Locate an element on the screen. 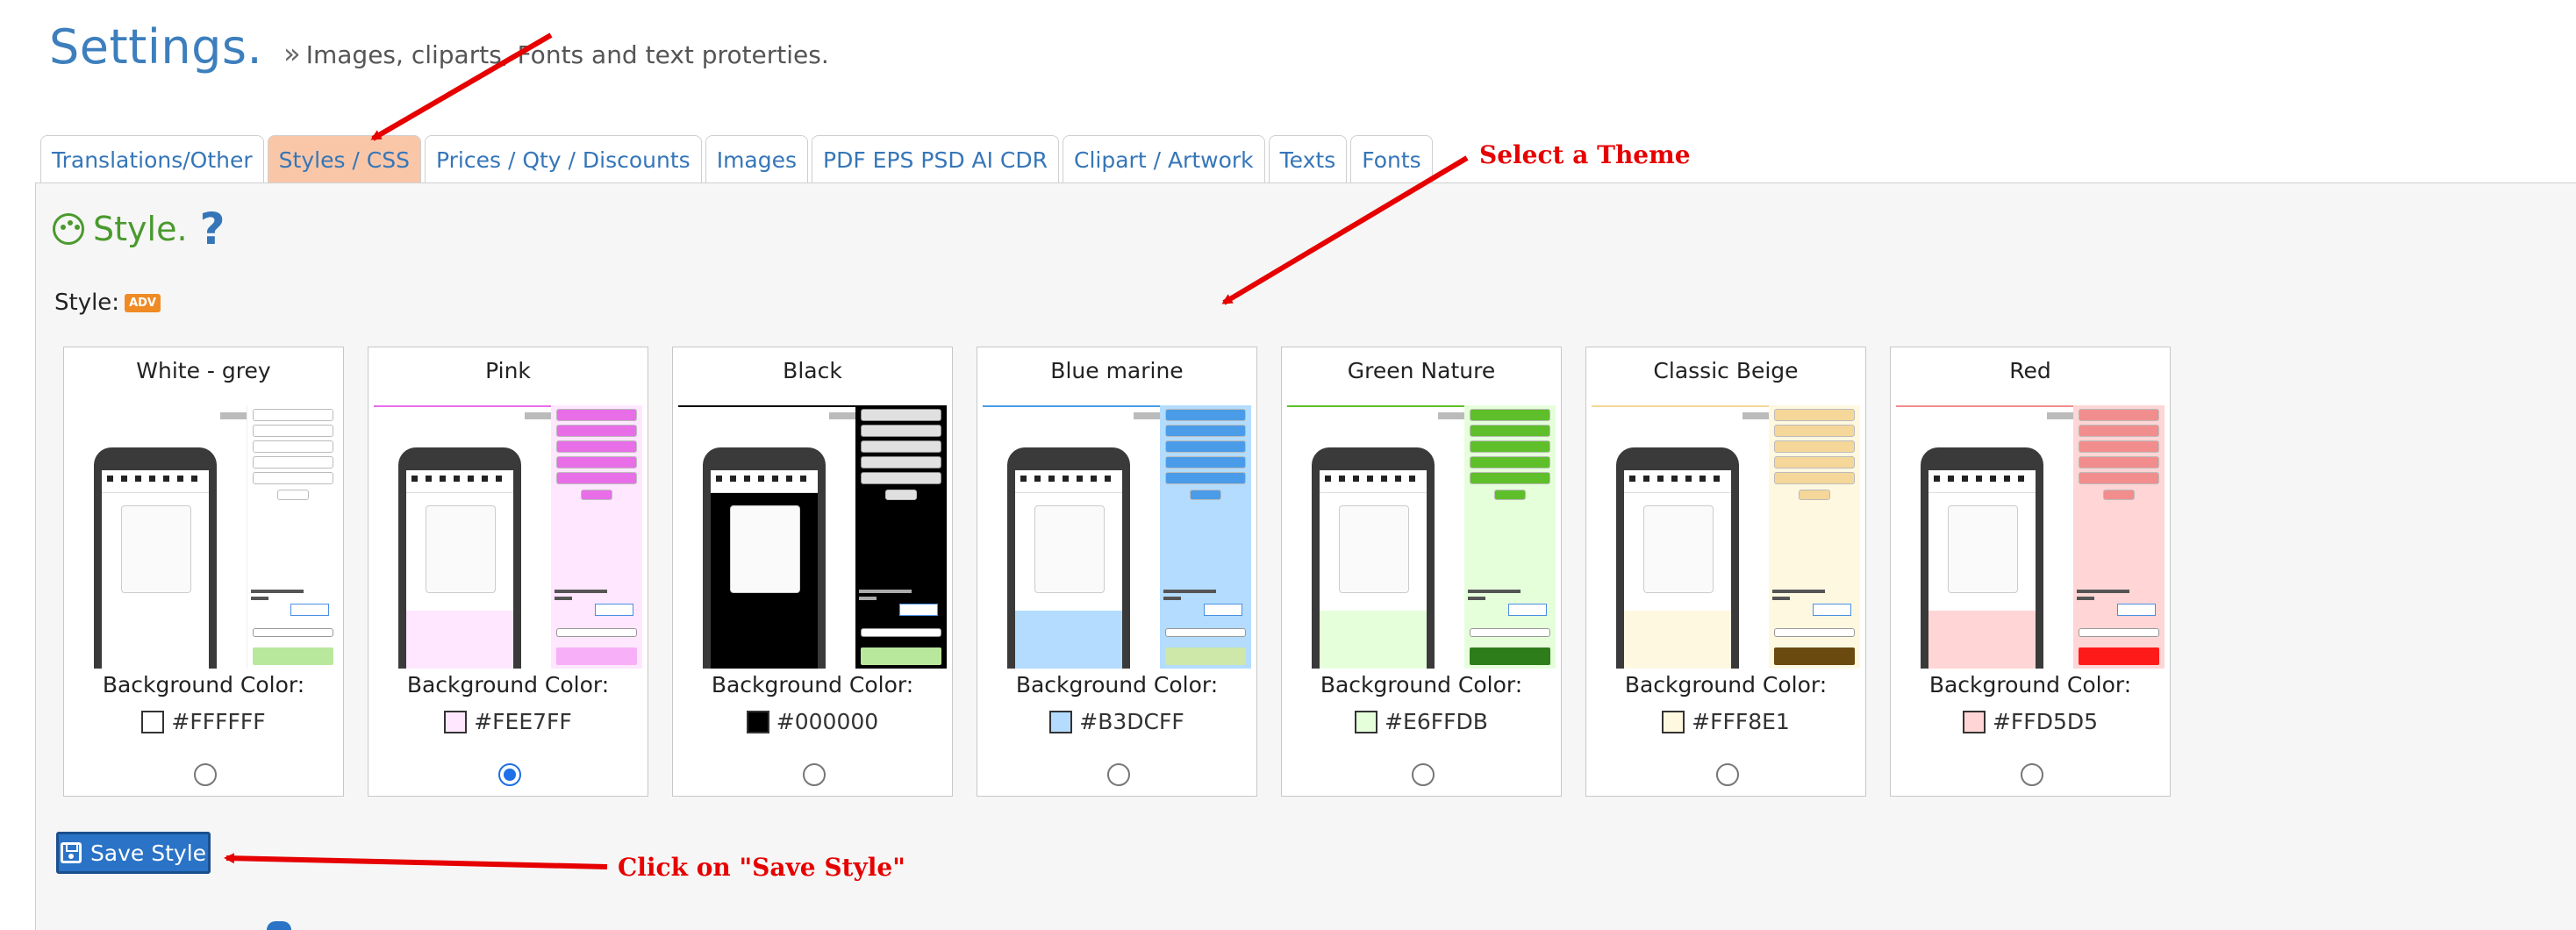  arrow-to-styles-tab is located at coordinates (461, 86).